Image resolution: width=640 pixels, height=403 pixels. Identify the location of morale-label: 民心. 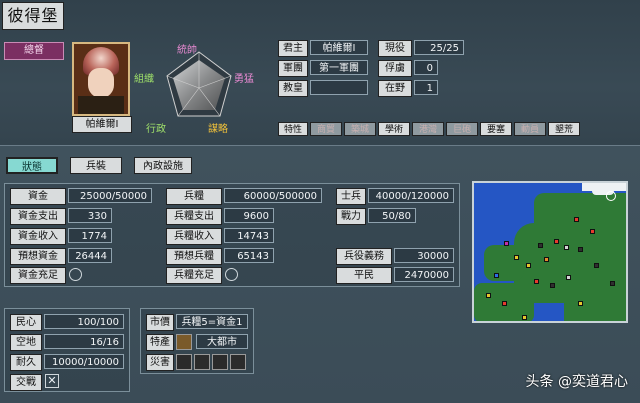
(26, 322).